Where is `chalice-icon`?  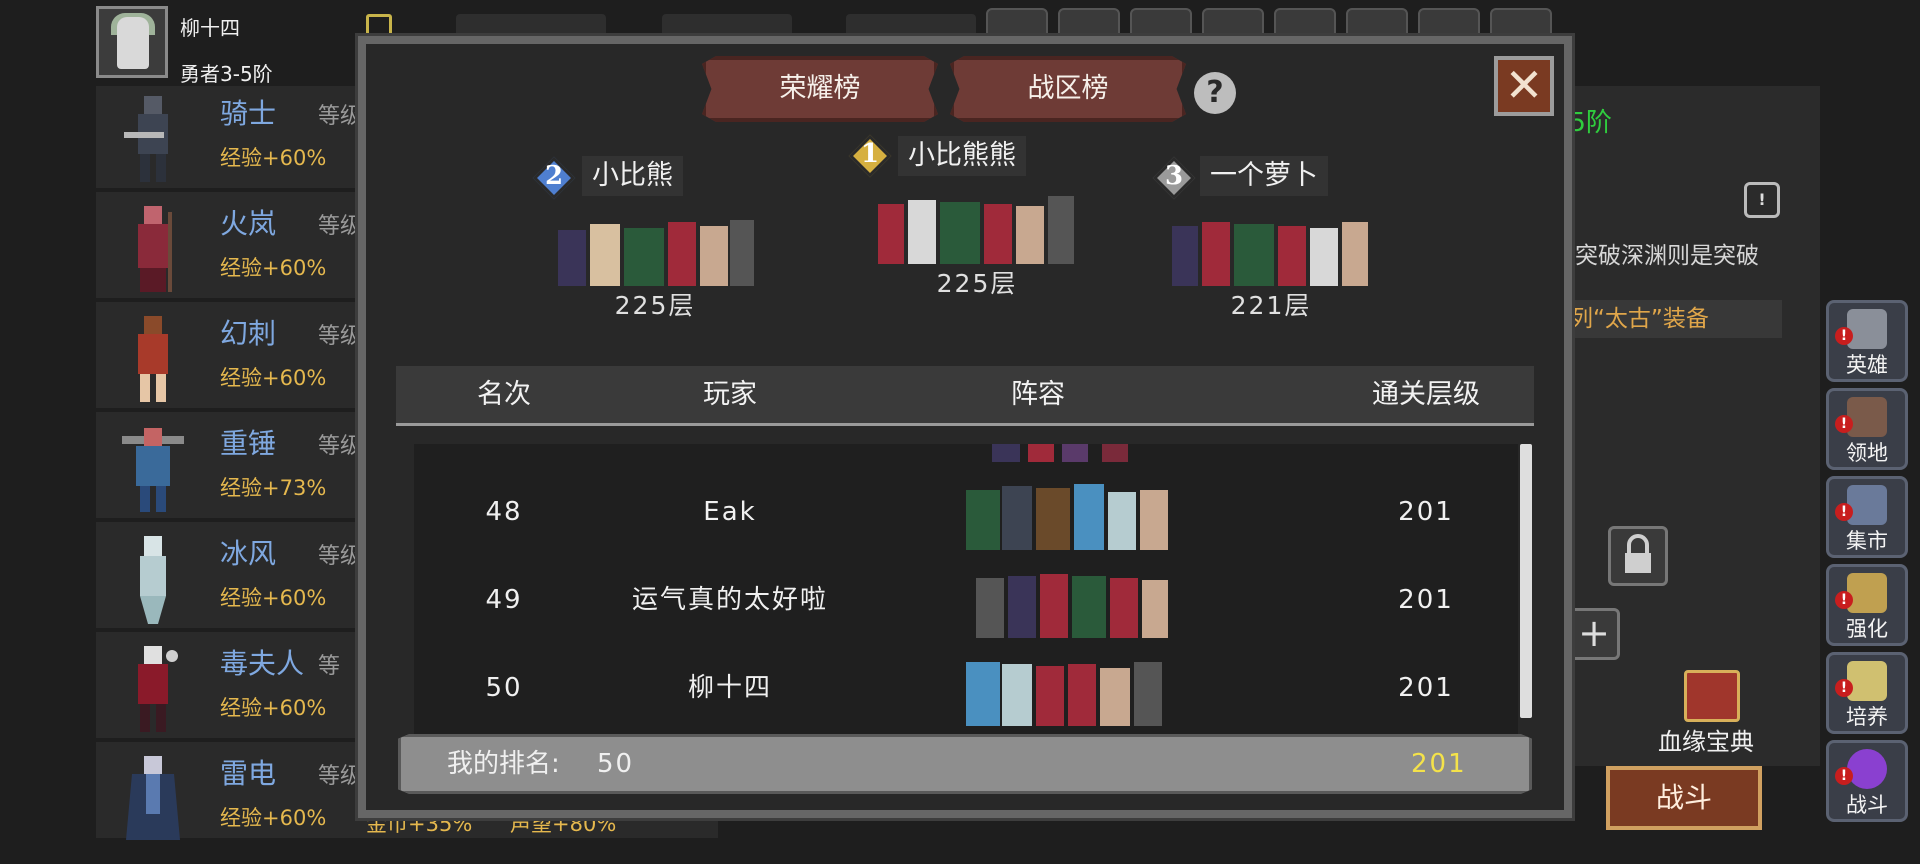
chalice-icon is located at coordinates (1867, 681).